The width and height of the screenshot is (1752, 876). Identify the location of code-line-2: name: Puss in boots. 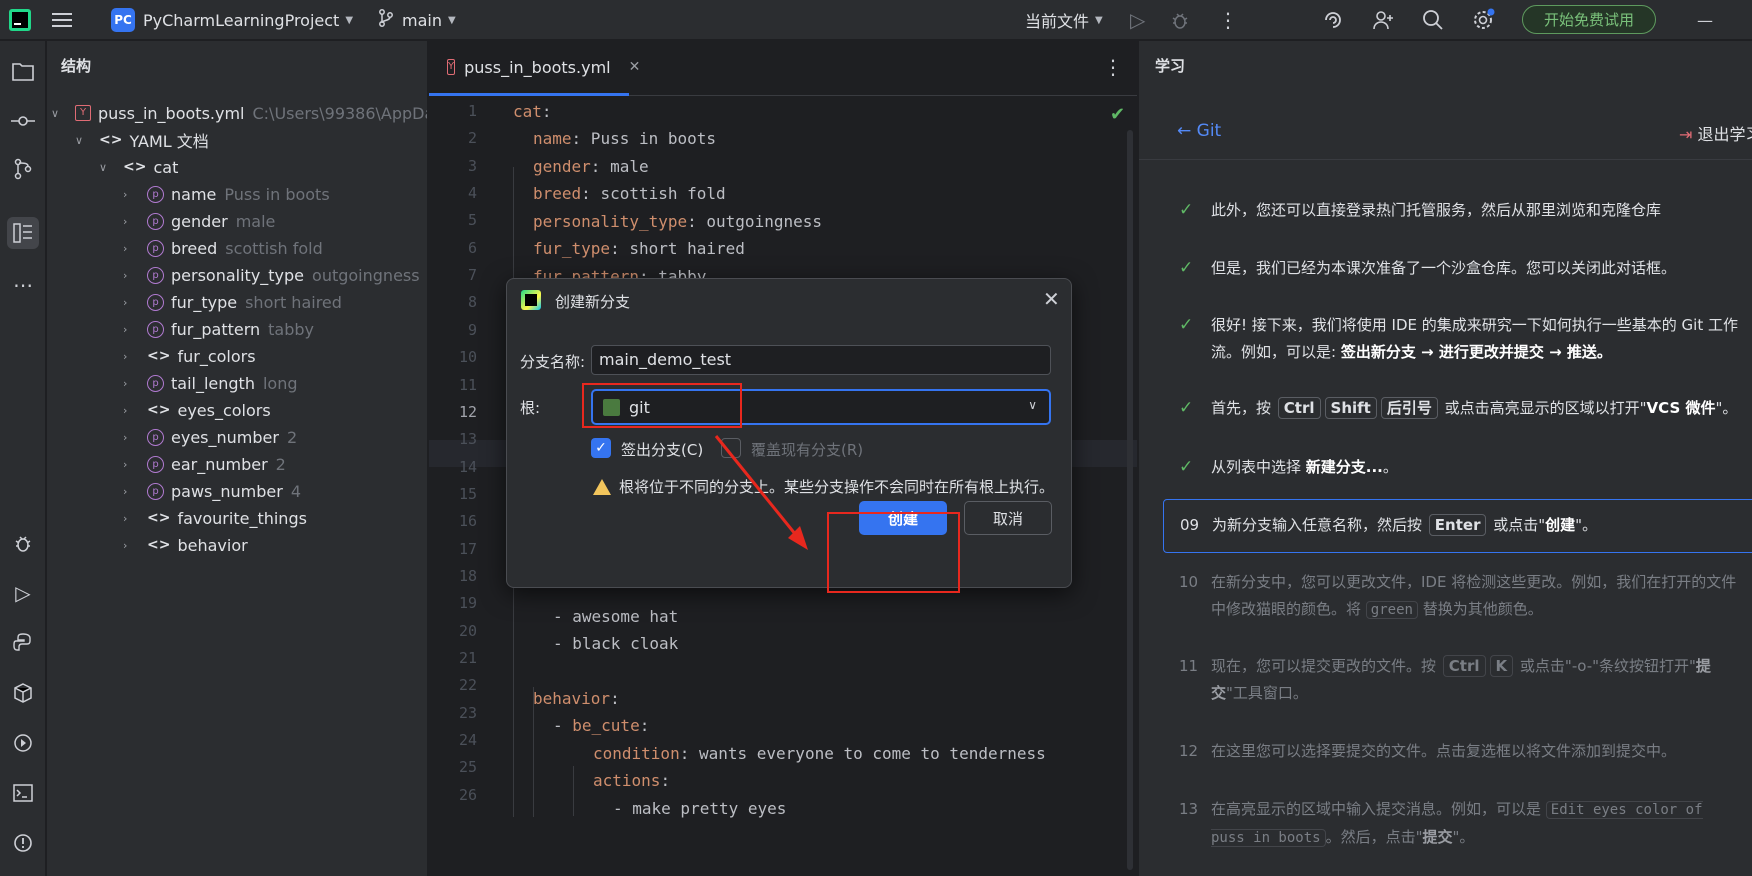
(624, 138).